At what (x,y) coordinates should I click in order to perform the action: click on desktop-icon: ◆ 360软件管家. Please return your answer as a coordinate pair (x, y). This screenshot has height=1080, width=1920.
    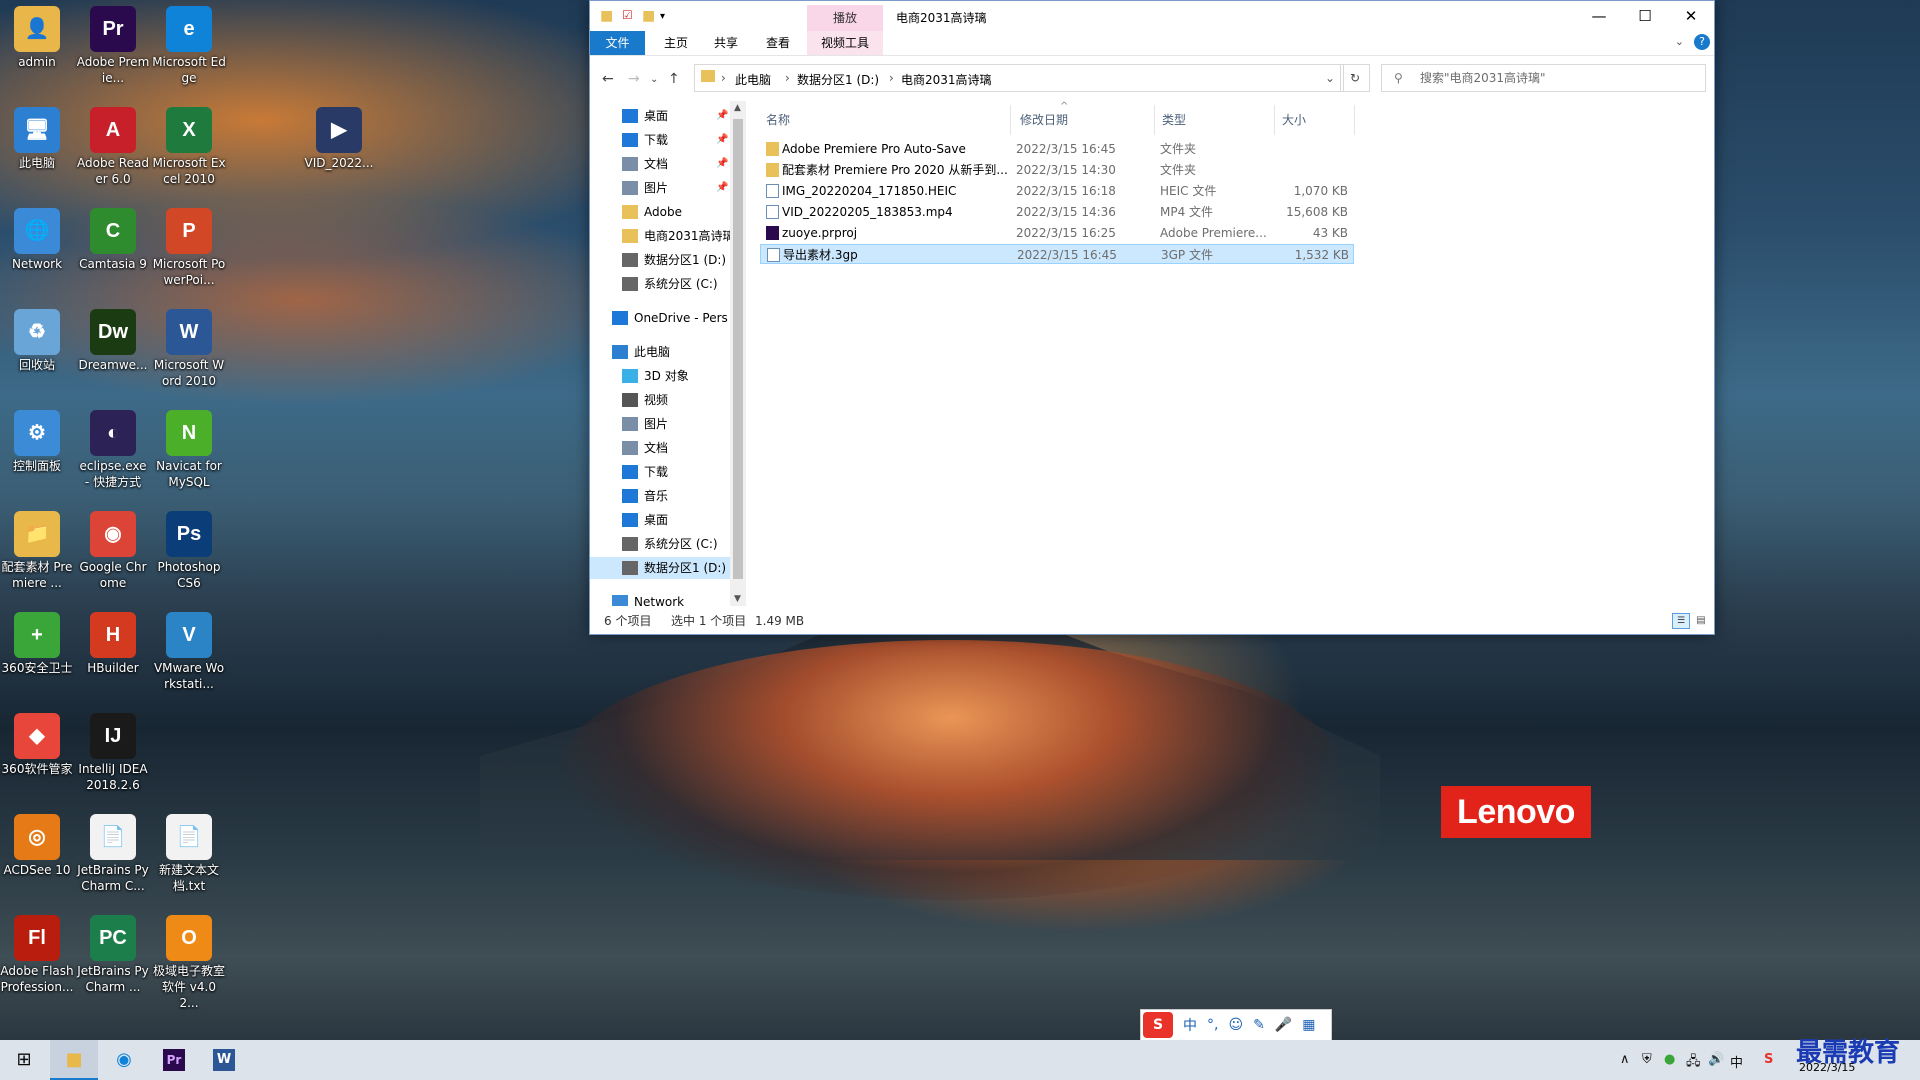
    Looking at the image, I should click on (37, 742).